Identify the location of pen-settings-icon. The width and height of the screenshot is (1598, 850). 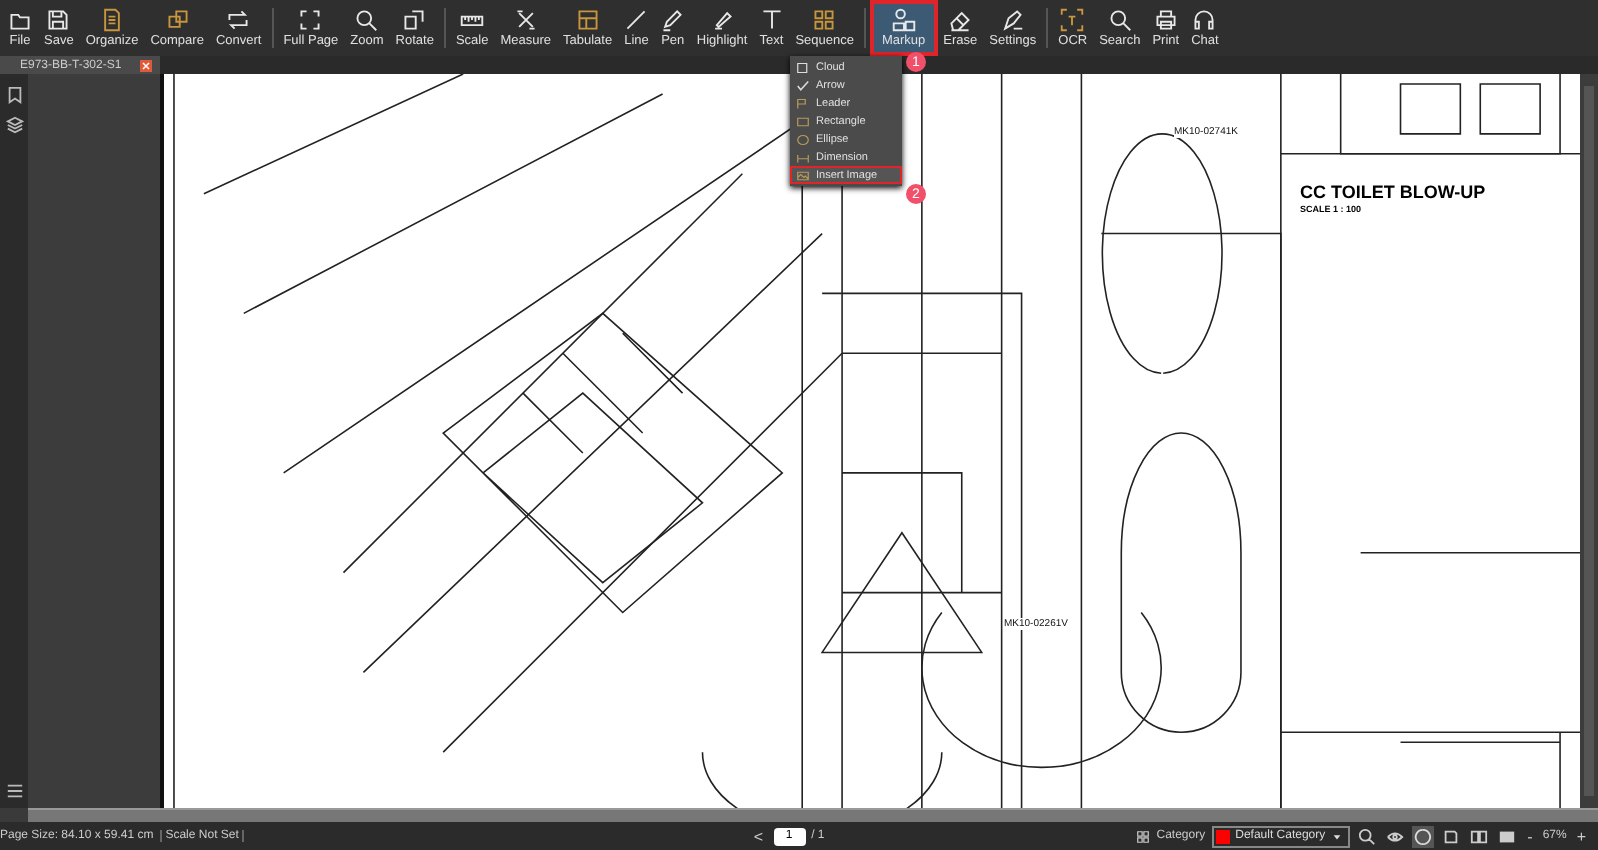
(1012, 20).